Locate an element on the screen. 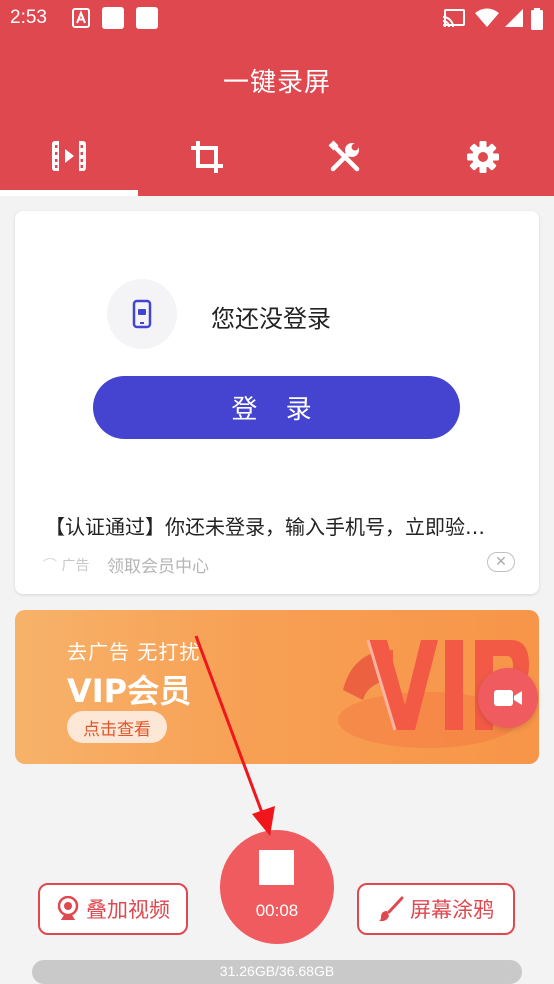 The image size is (554, 984). tab-settings is located at coordinates (483, 160).